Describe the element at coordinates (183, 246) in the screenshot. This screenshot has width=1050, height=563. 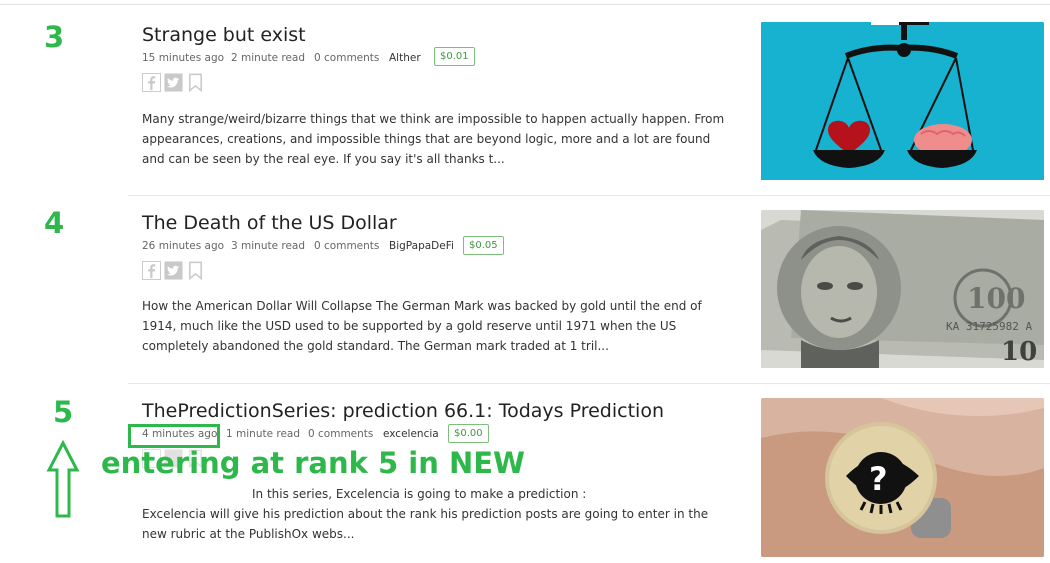
I see `post-time: 26 minutes ago` at that location.